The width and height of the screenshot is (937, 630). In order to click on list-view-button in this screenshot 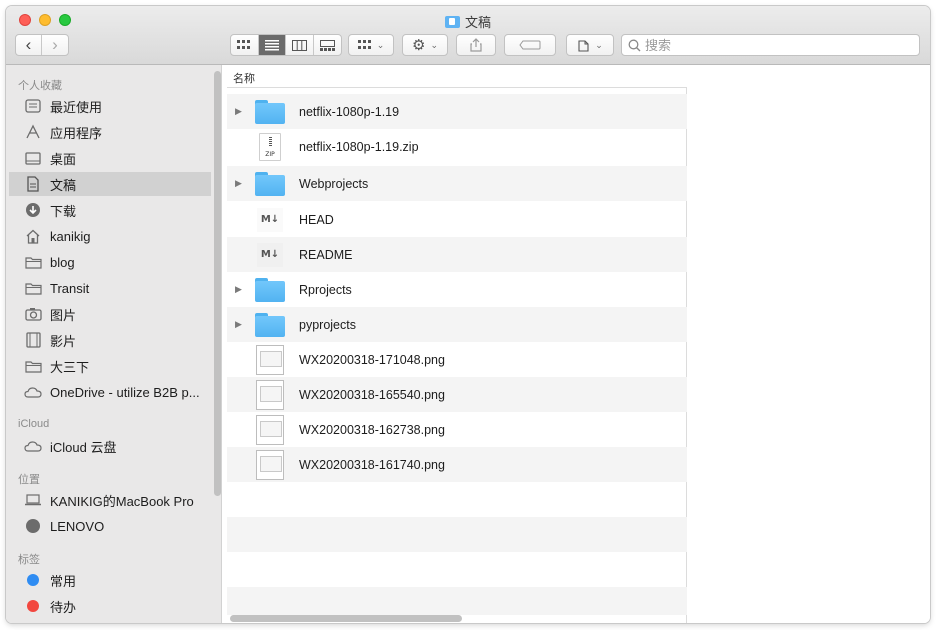, I will do `click(272, 45)`.